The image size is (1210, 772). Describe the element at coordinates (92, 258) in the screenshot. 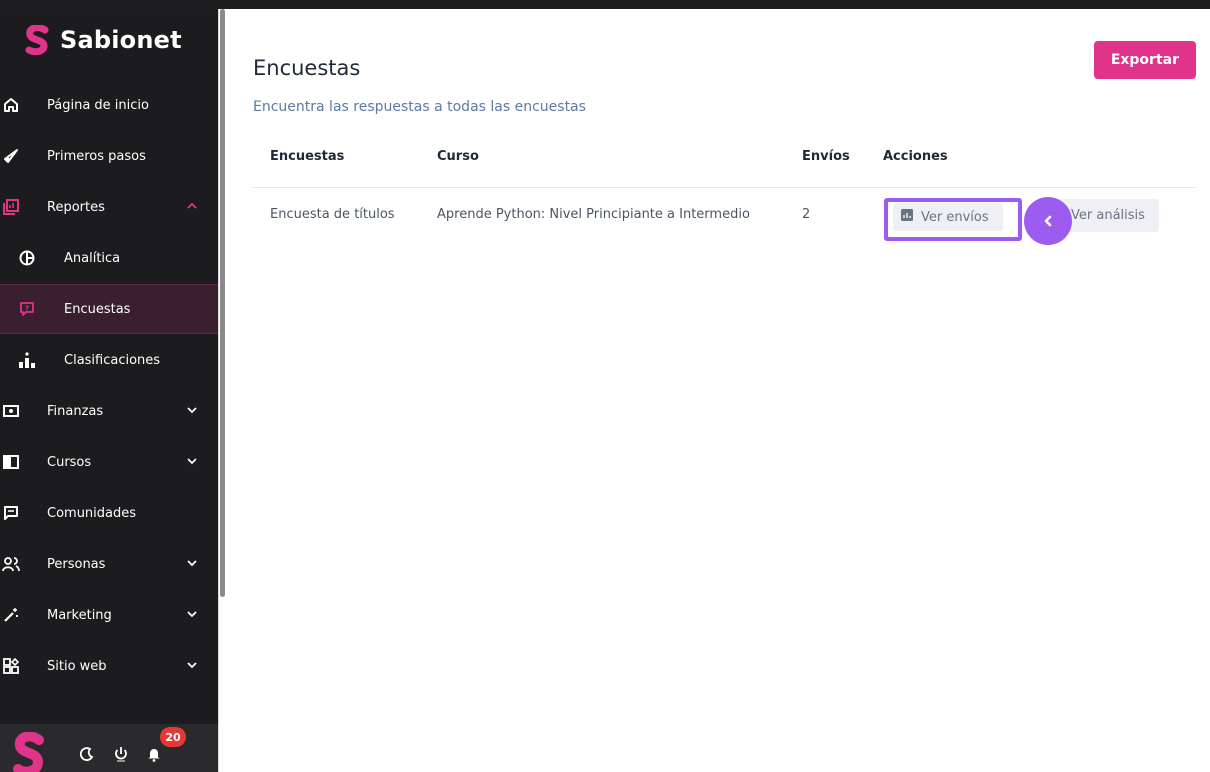

I see `sidebar-item-label: Analítica` at that location.